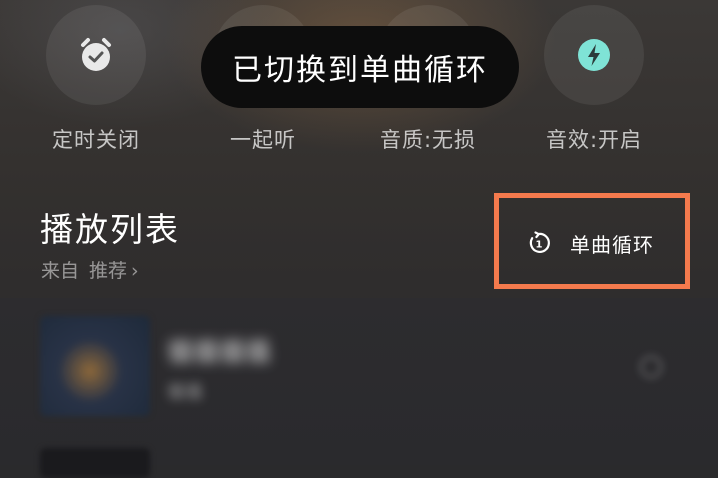 Image resolution: width=718 pixels, height=478 pixels. What do you see at coordinates (60, 271) in the screenshot?
I see `playlist-source-prefix: 来自` at bounding box center [60, 271].